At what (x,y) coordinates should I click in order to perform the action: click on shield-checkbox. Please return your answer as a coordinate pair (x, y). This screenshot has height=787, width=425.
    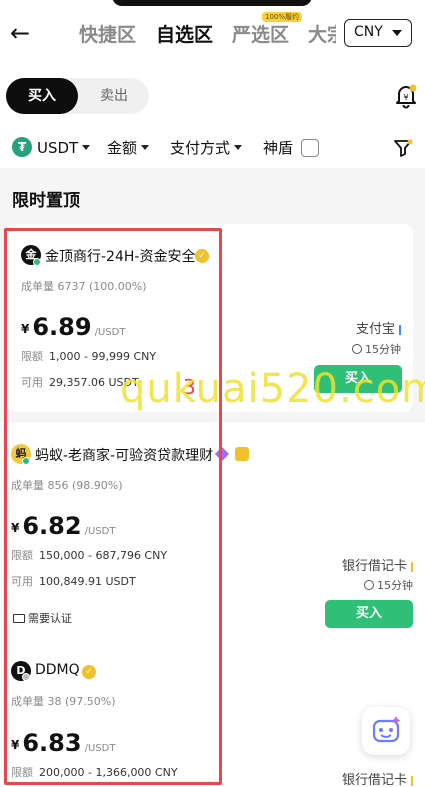
    Looking at the image, I should click on (310, 148).